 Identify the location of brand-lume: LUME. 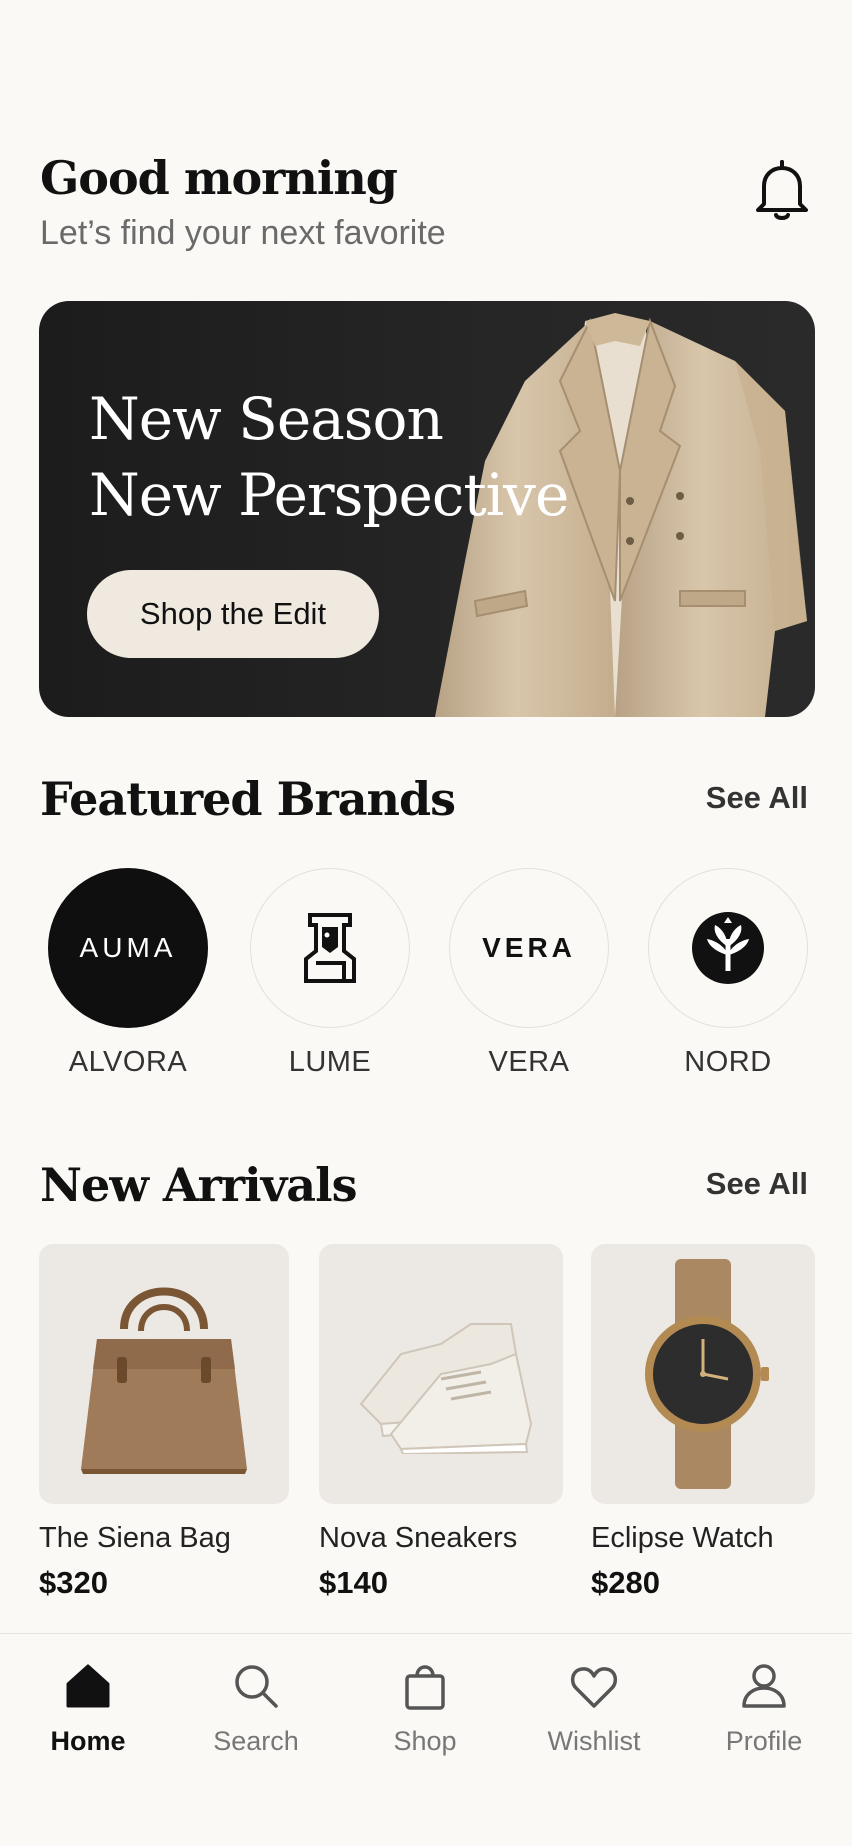
(330, 973).